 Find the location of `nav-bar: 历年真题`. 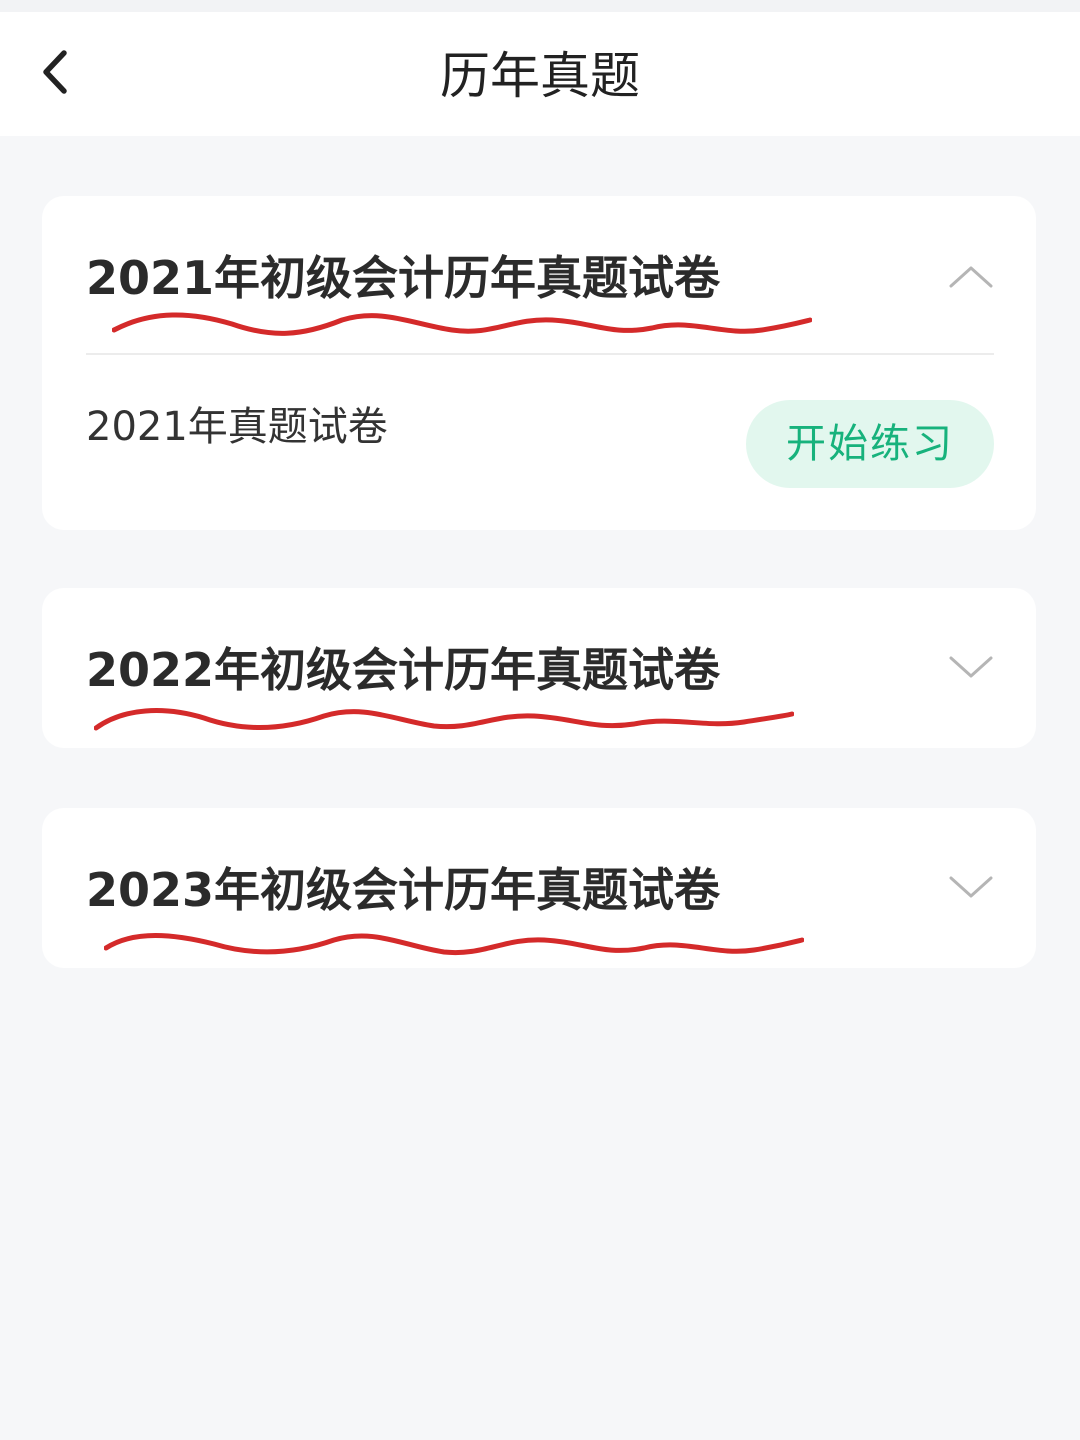

nav-bar: 历年真题 is located at coordinates (540, 74).